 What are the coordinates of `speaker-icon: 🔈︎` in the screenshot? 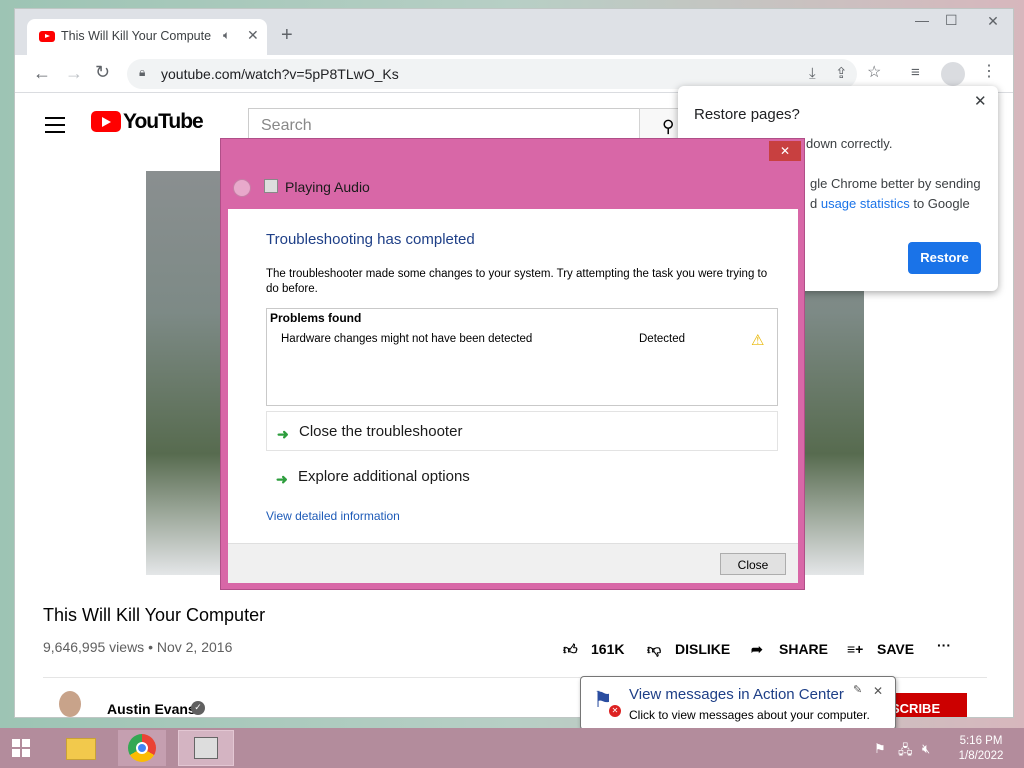 It's located at (226, 35).